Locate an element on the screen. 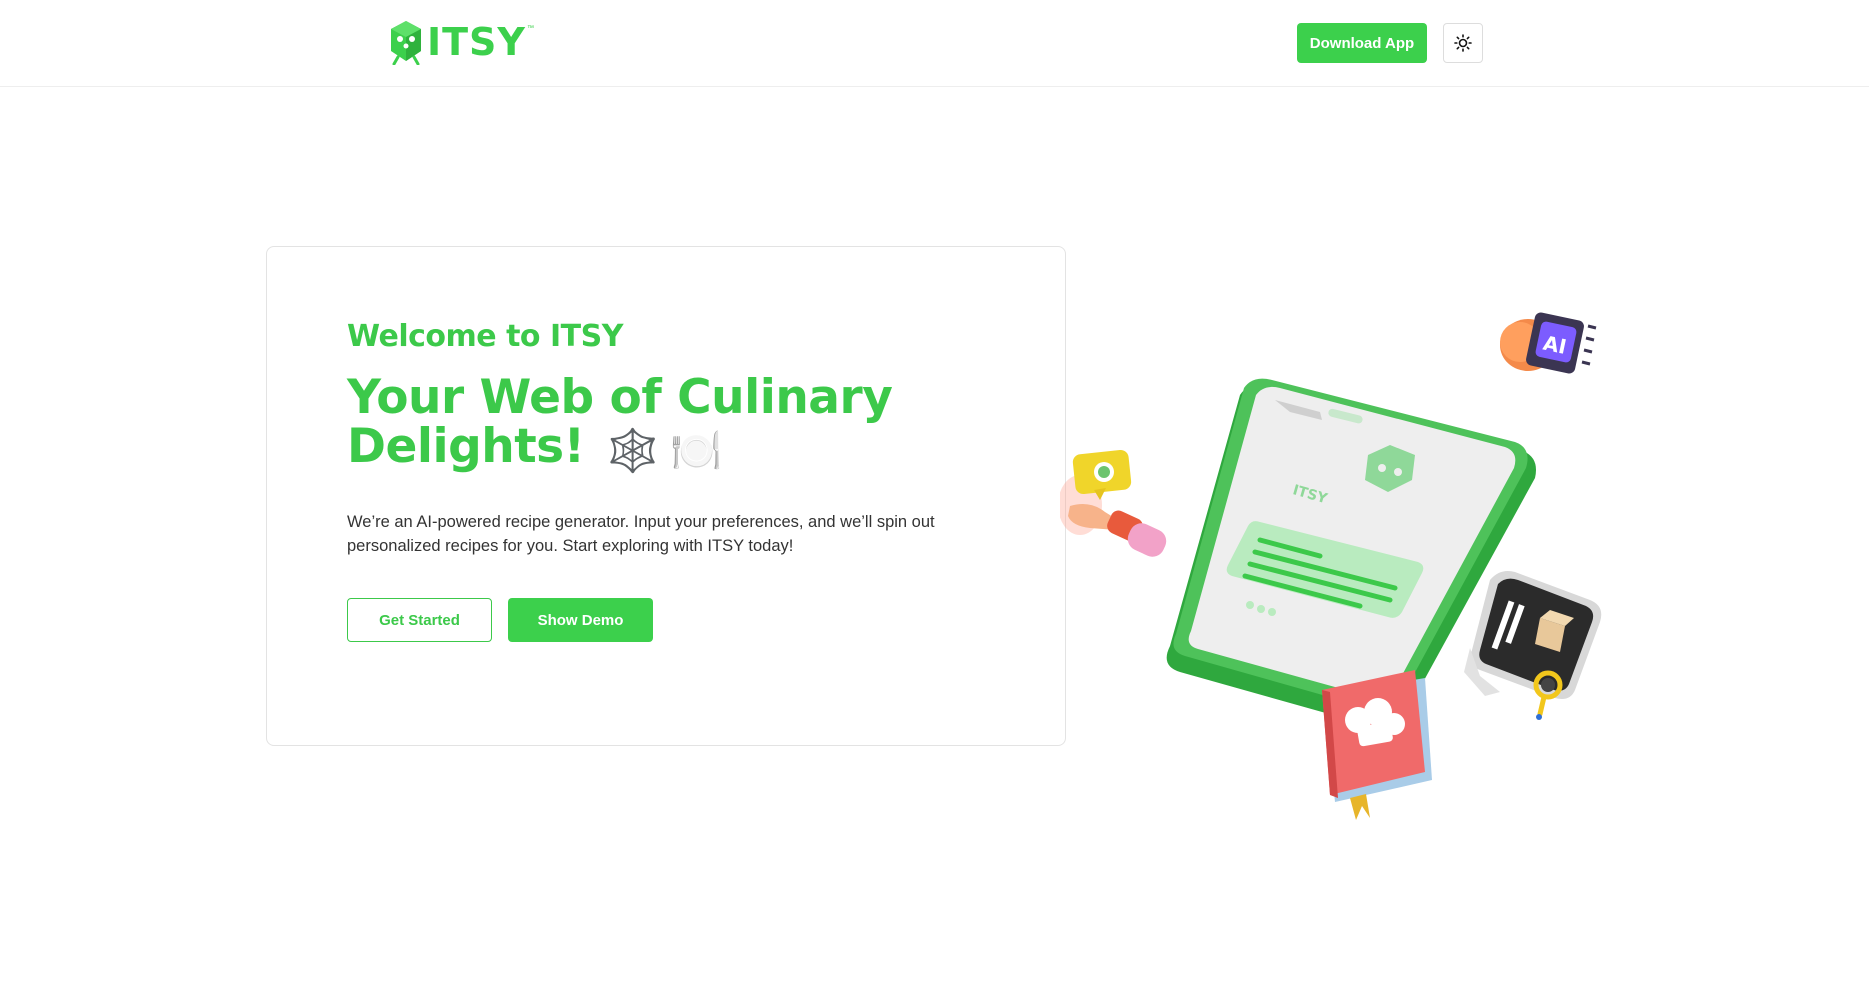 This screenshot has width=1869, height=1002. theme-toggle-button is located at coordinates (1463, 43).